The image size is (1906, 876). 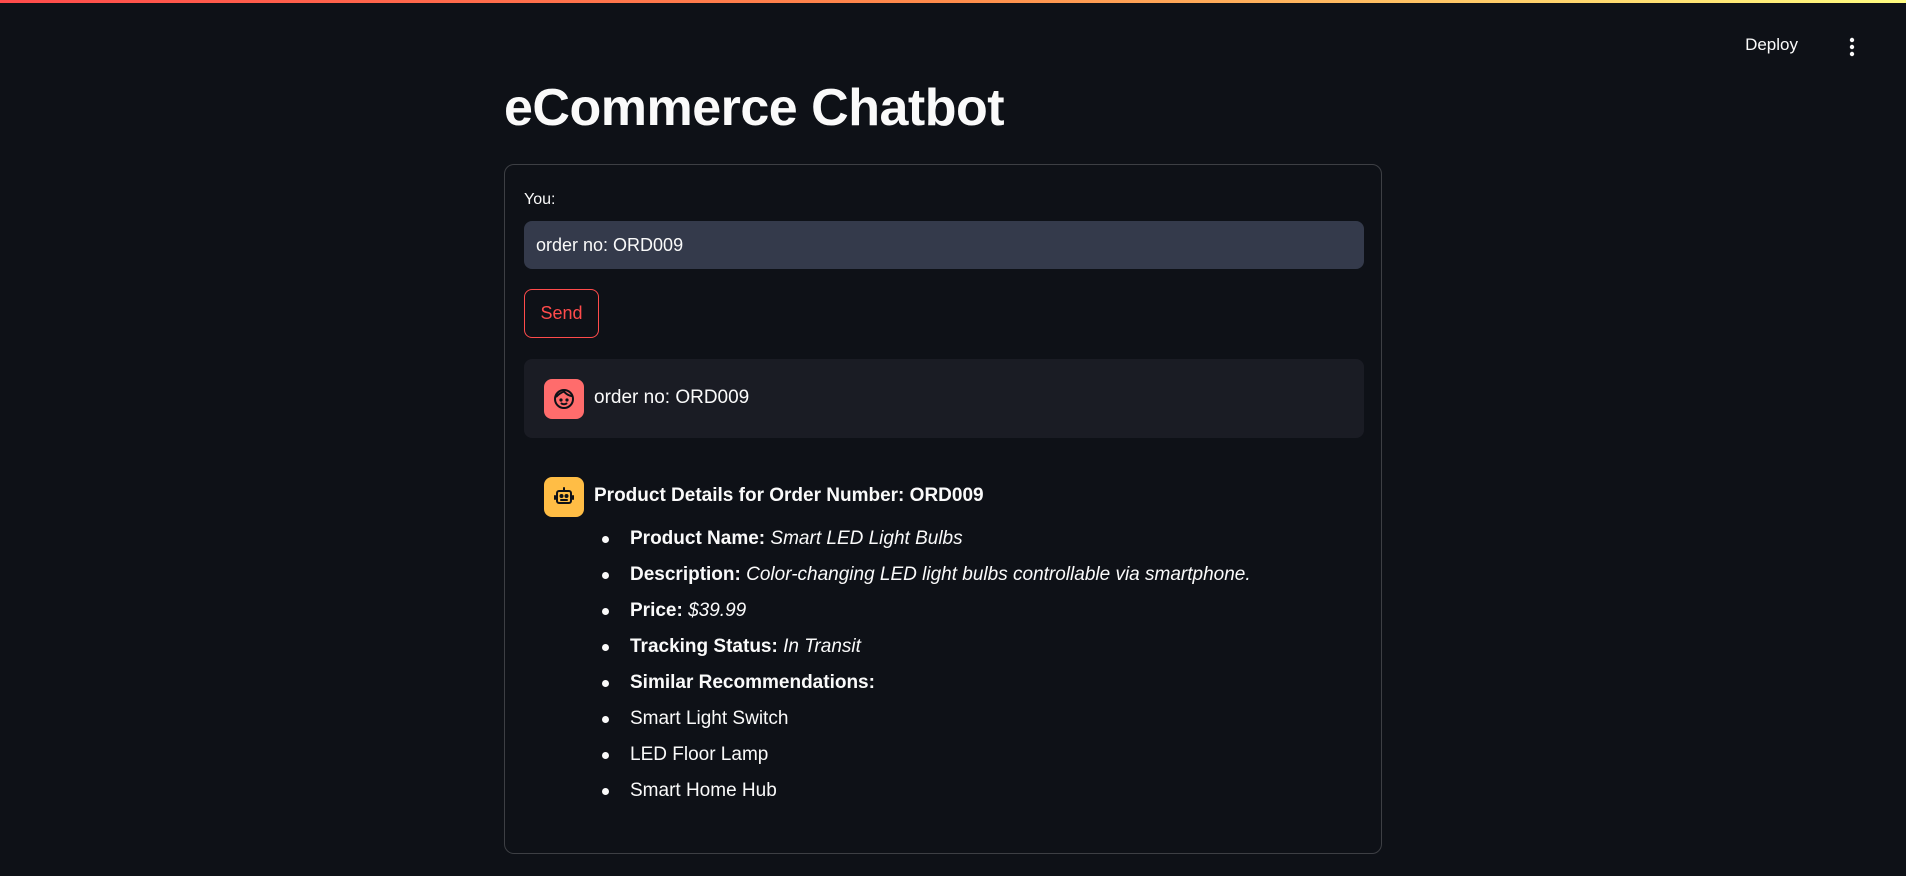 What do you see at coordinates (789, 495) in the screenshot?
I see `assistant-message-heading: Product Details for Order Number: ORD009` at bounding box center [789, 495].